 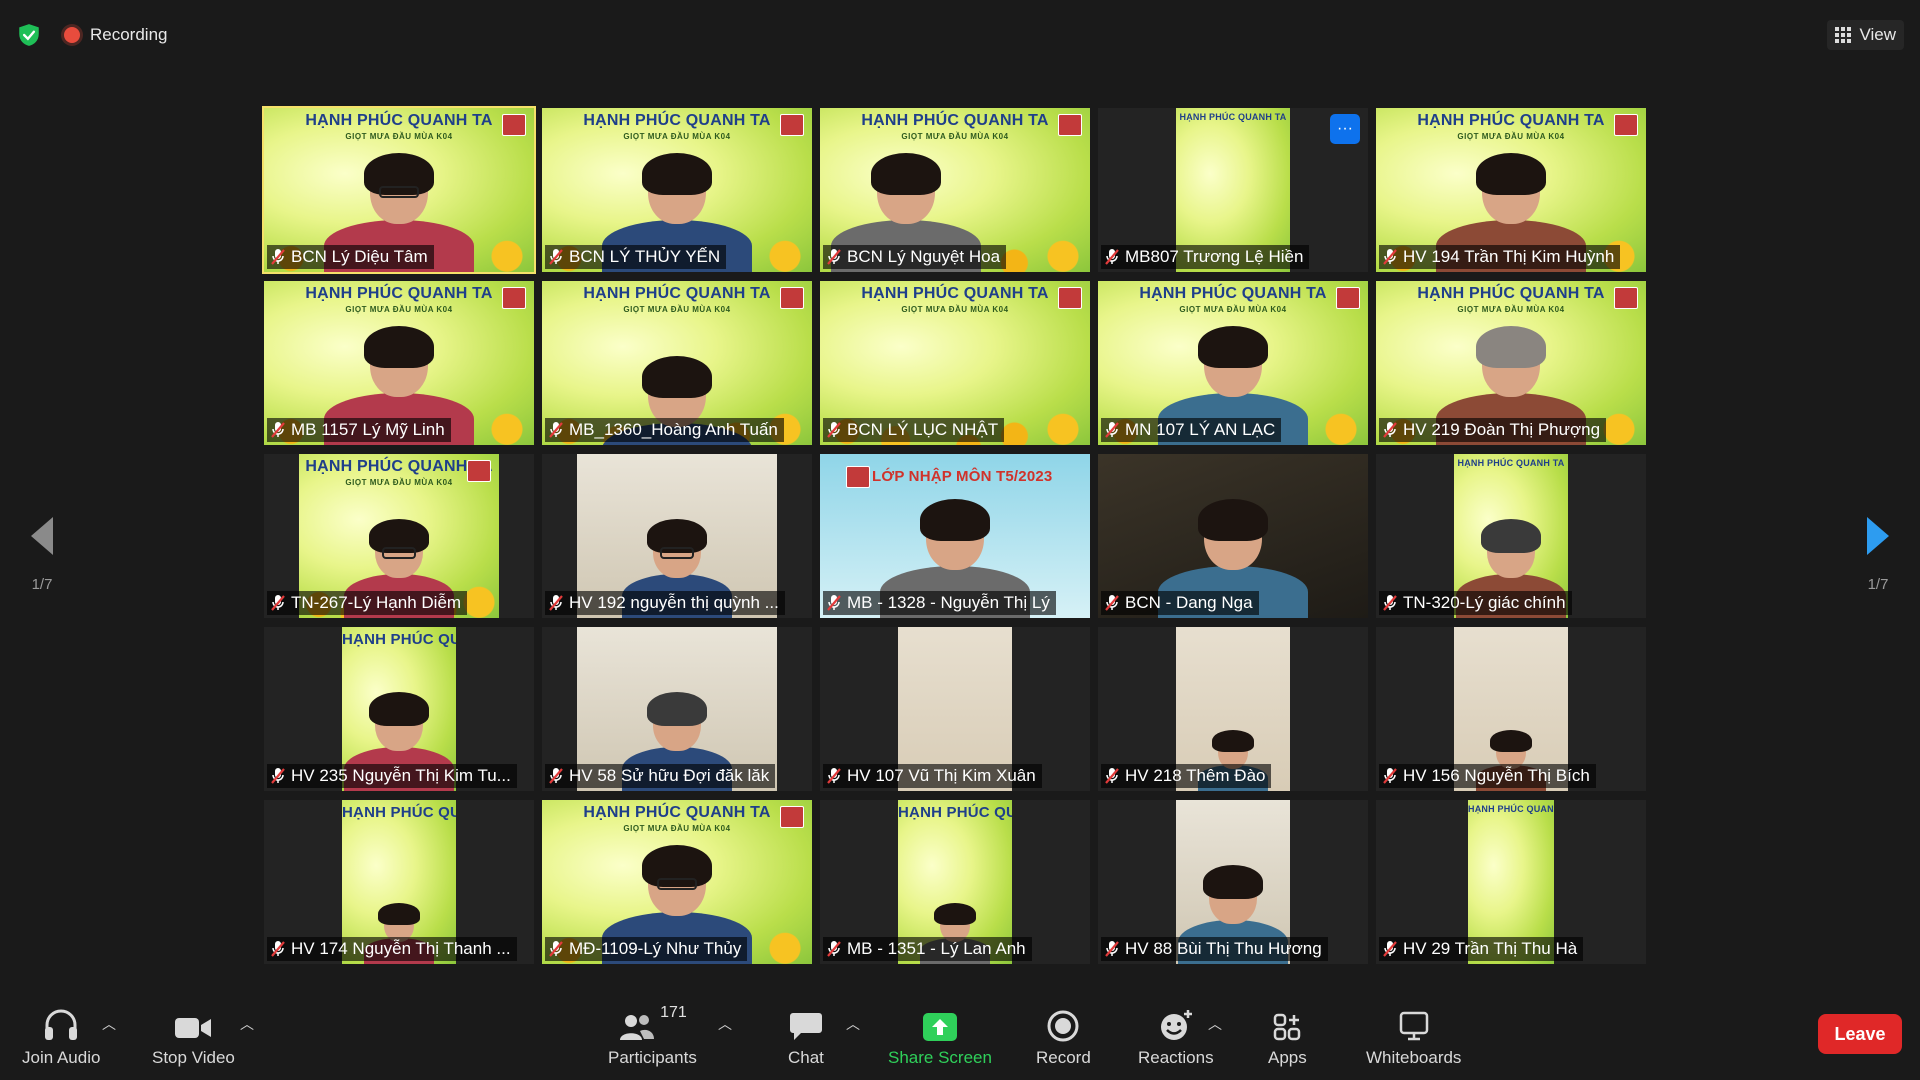 What do you see at coordinates (960, 35) in the screenshot?
I see `top-bar: Recording View` at bounding box center [960, 35].